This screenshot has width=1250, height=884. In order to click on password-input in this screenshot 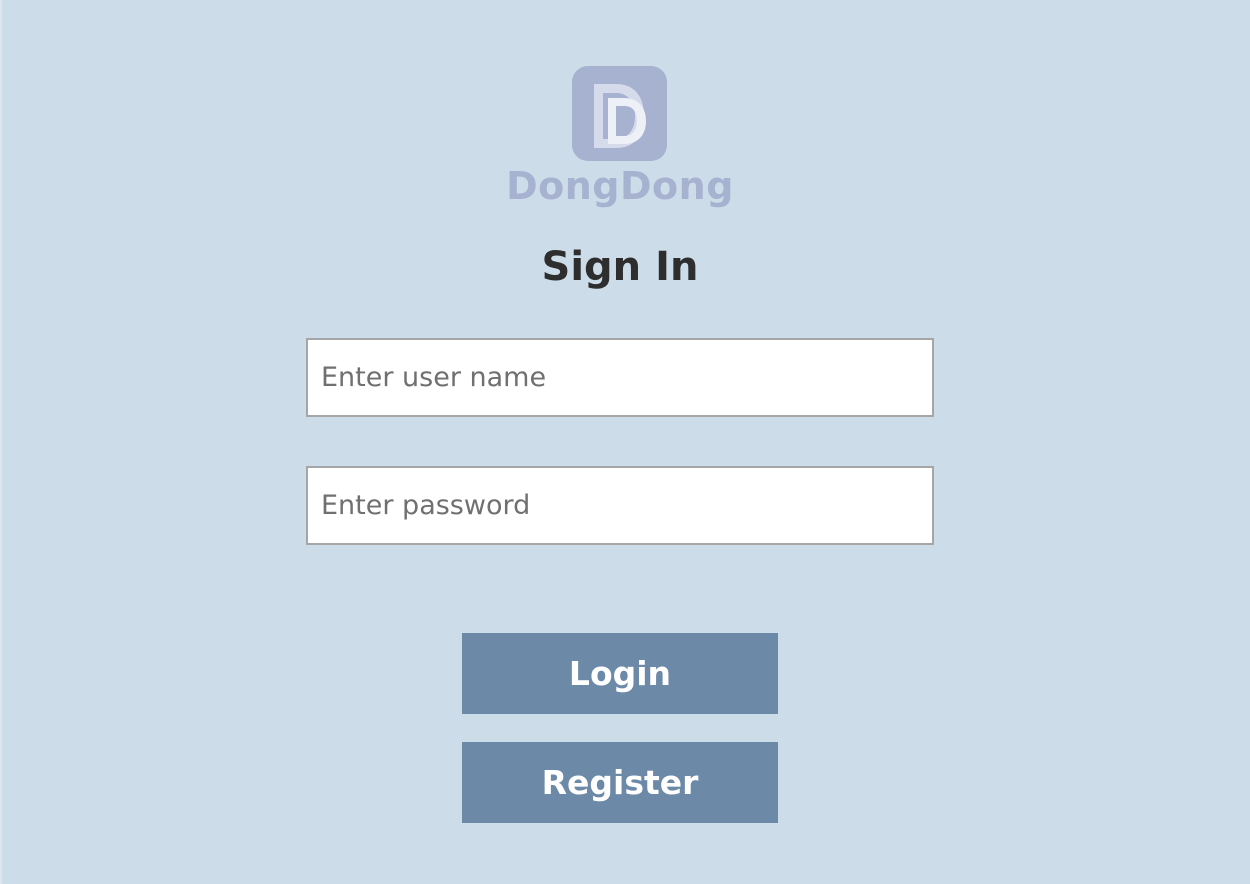, I will do `click(620, 505)`.